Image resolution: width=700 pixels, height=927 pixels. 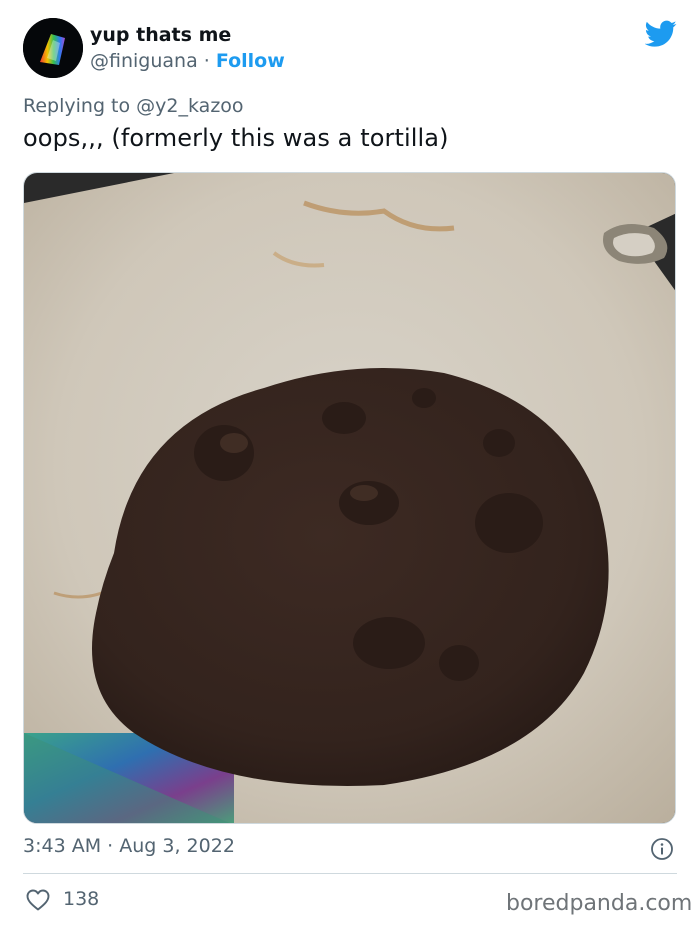 What do you see at coordinates (144, 61) in the screenshot?
I see `user-handle: @finiguana` at bounding box center [144, 61].